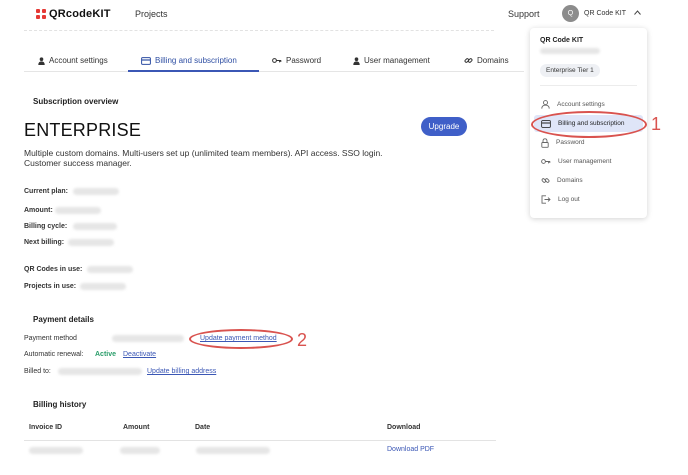 Image resolution: width=688 pixels, height=475 pixels. Describe the element at coordinates (110, 269) in the screenshot. I see `qr-codes-in-use-value-redacted` at that location.